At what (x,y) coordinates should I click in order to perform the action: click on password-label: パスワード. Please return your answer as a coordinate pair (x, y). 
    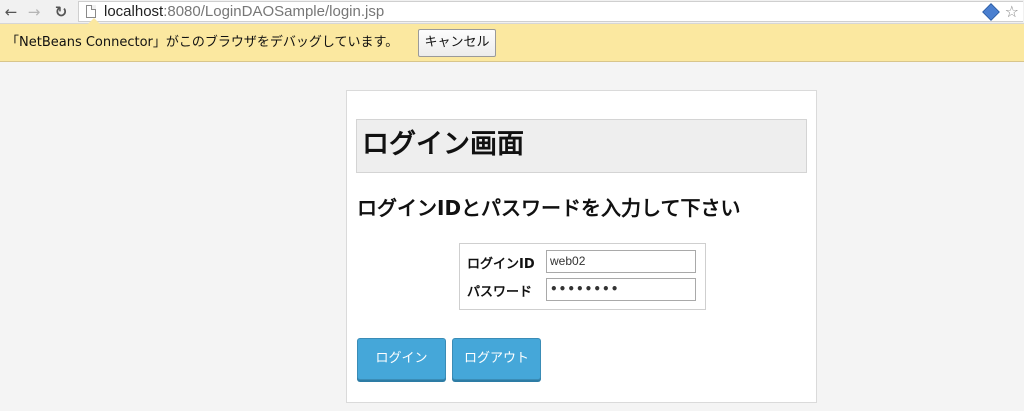
    Looking at the image, I should click on (500, 292).